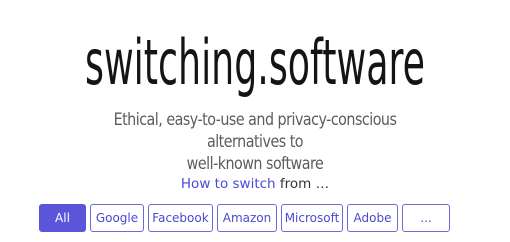 The image size is (510, 242). I want to click on filter-adobe-button: Adobe, so click(372, 218).